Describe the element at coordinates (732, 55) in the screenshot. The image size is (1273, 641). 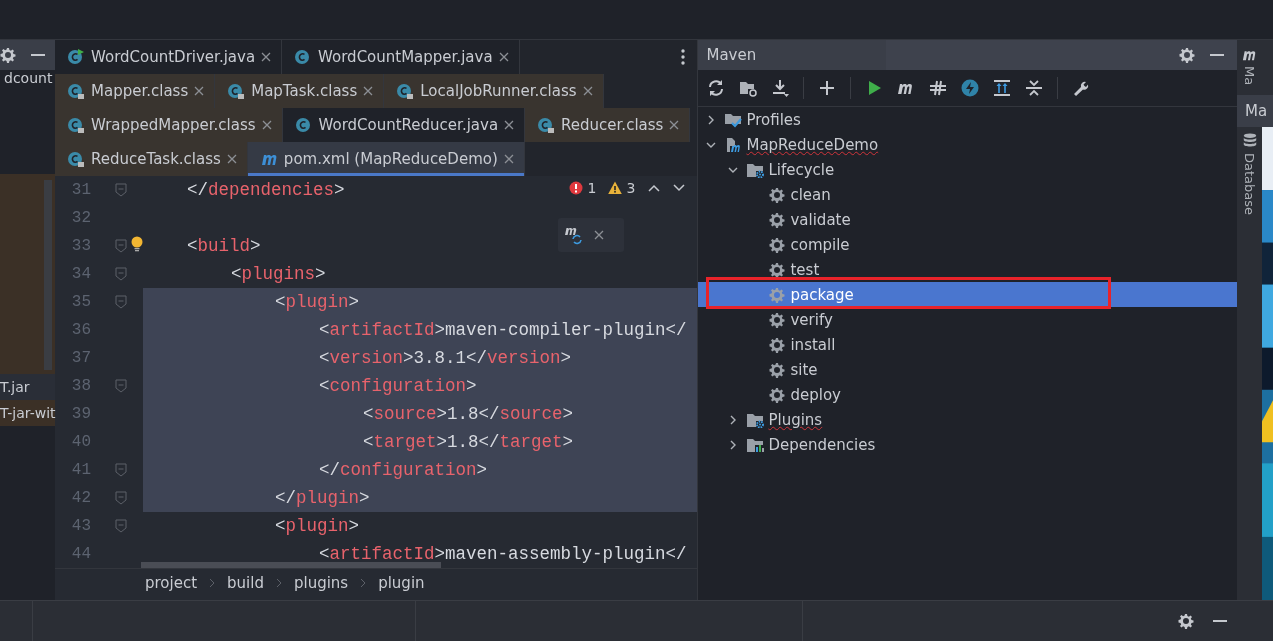
I see `panel-title: Maven` at that location.